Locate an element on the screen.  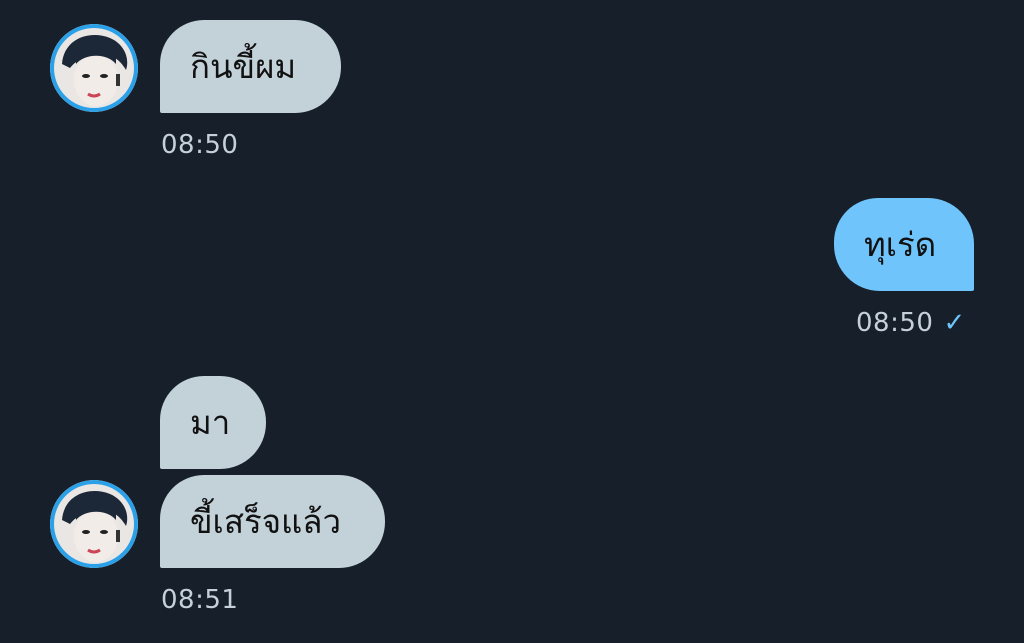
check-icon: ✓ is located at coordinates (954, 323).